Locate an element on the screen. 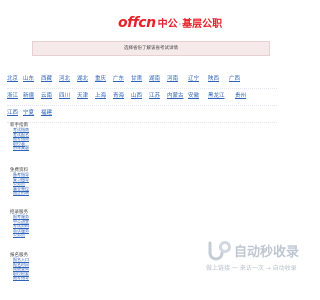  sidebar-link: 公务员 is located at coordinates (21, 235).